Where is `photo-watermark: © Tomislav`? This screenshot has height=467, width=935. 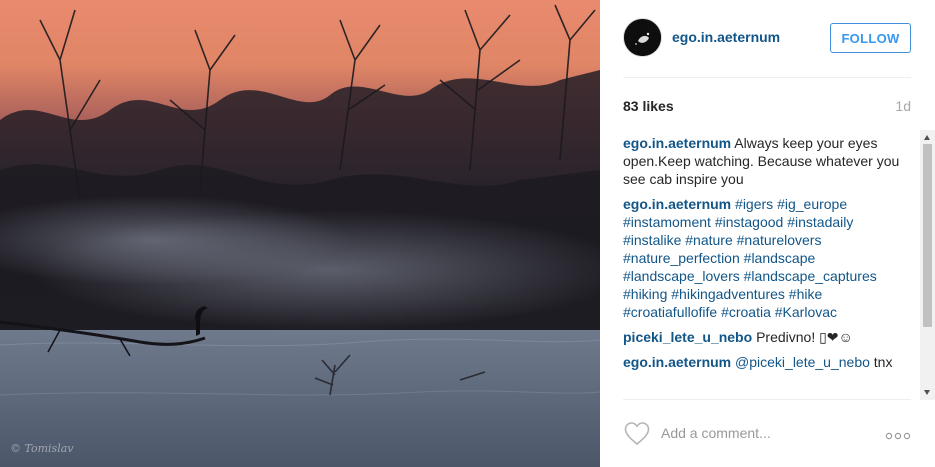
photo-watermark: © Tomislav is located at coordinates (42, 448).